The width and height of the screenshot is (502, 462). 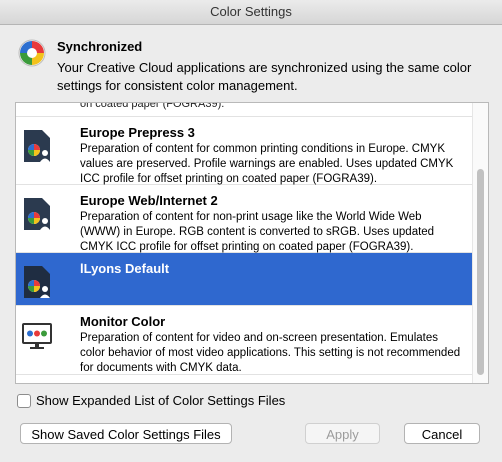 What do you see at coordinates (100, 46) in the screenshot?
I see `sync-status: Synchronized` at bounding box center [100, 46].